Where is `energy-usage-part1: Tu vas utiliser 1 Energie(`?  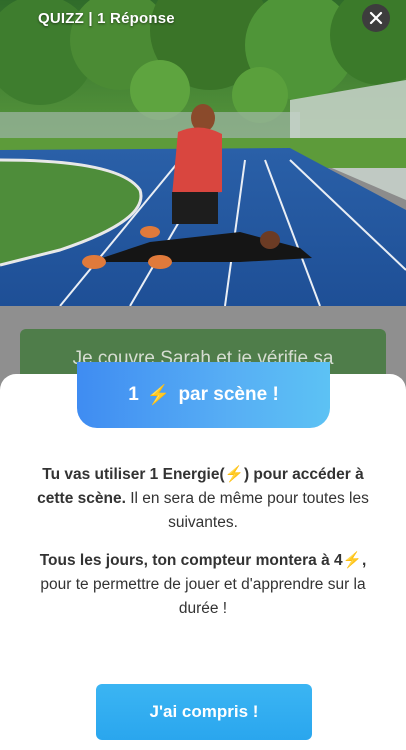 energy-usage-part1: Tu vas utiliser 1 Energie( is located at coordinates (133, 474).